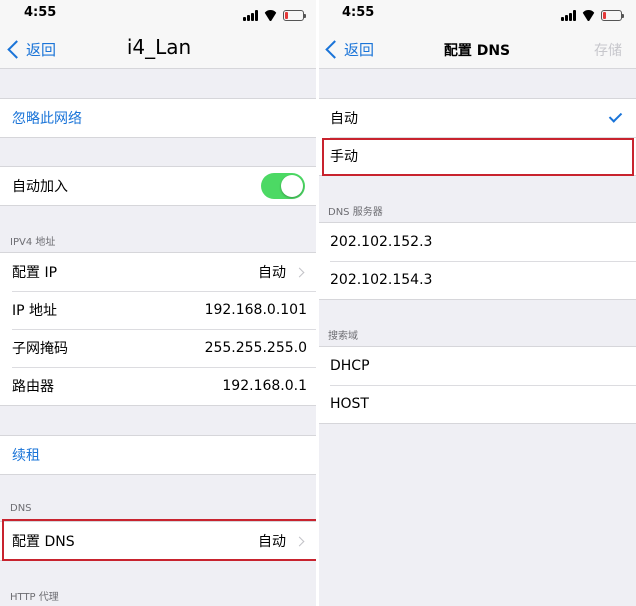 This screenshot has height=606, width=636. What do you see at coordinates (264, 386) in the screenshot?
I see `router-value: 192.168.0.1` at bounding box center [264, 386].